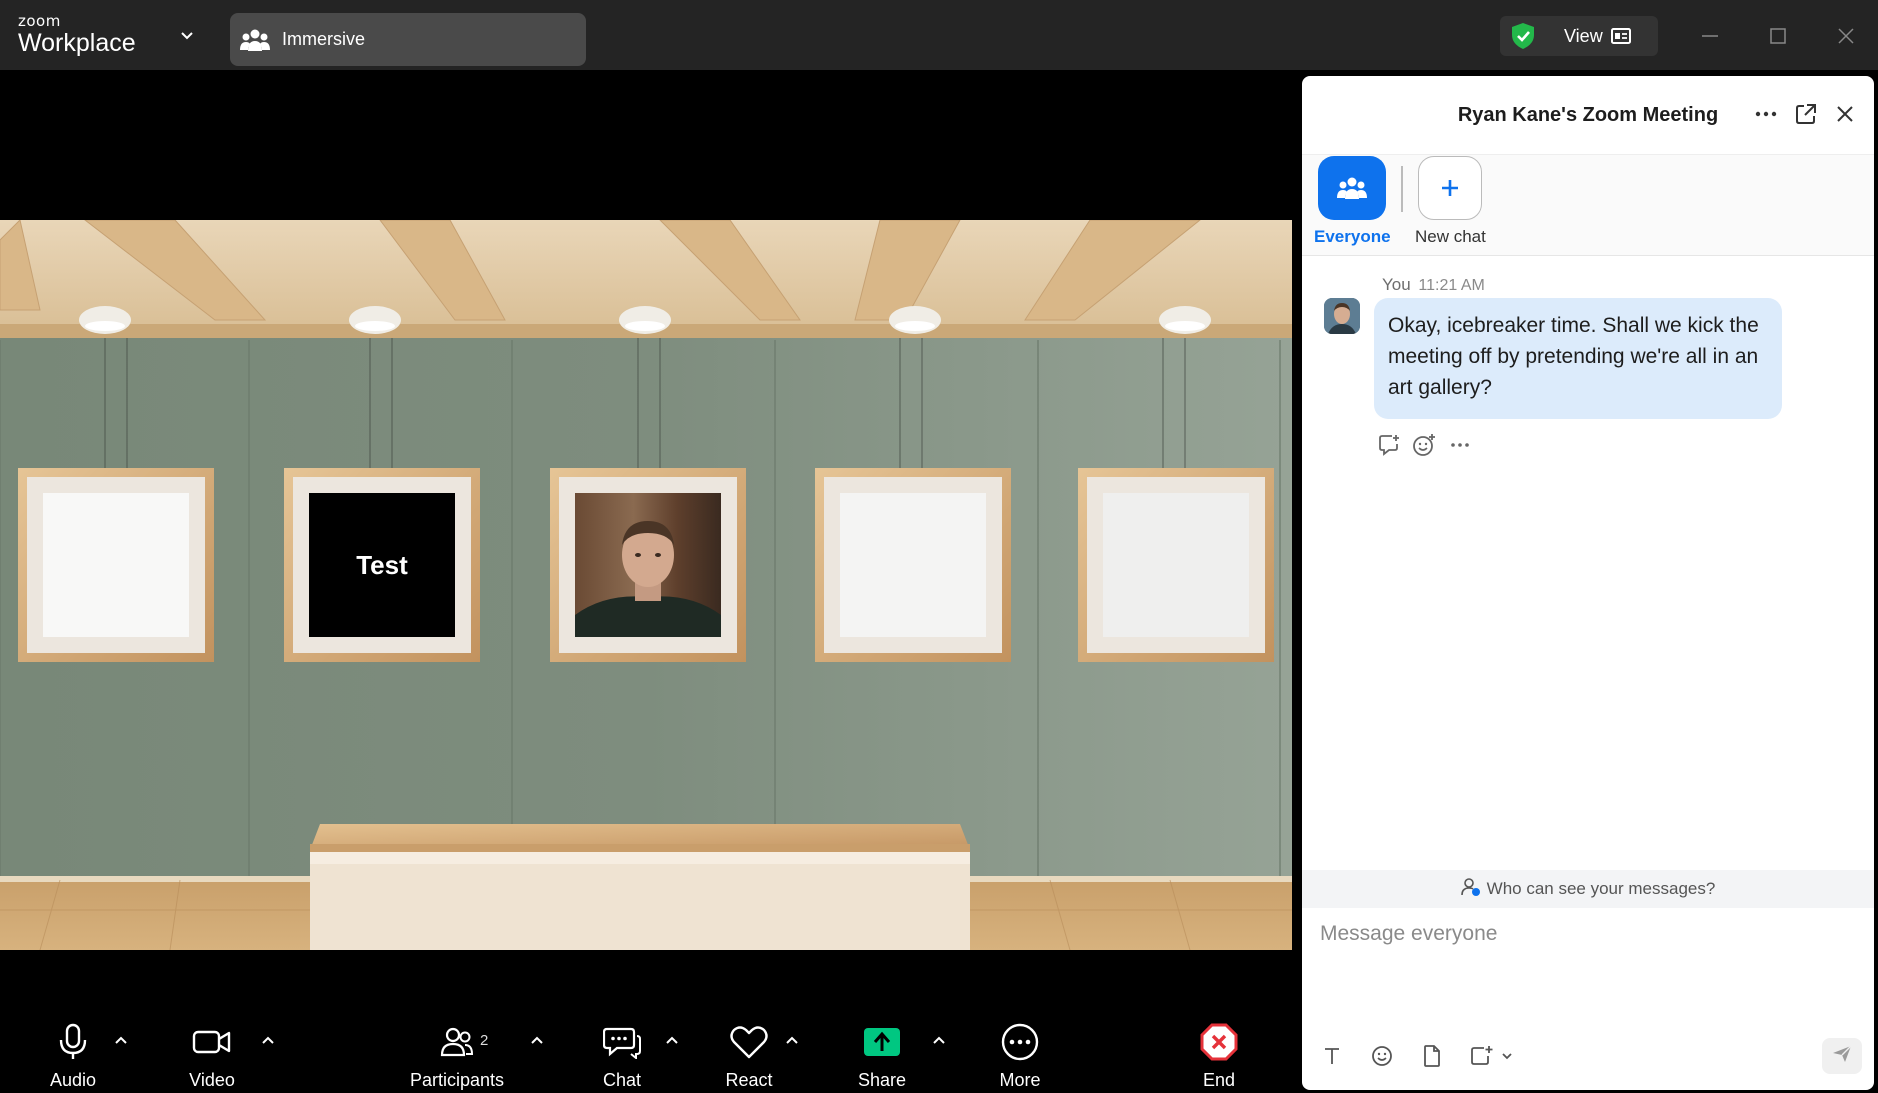 Image resolution: width=1878 pixels, height=1093 pixels. I want to click on participants-options-caret-icon, so click(537, 1040).